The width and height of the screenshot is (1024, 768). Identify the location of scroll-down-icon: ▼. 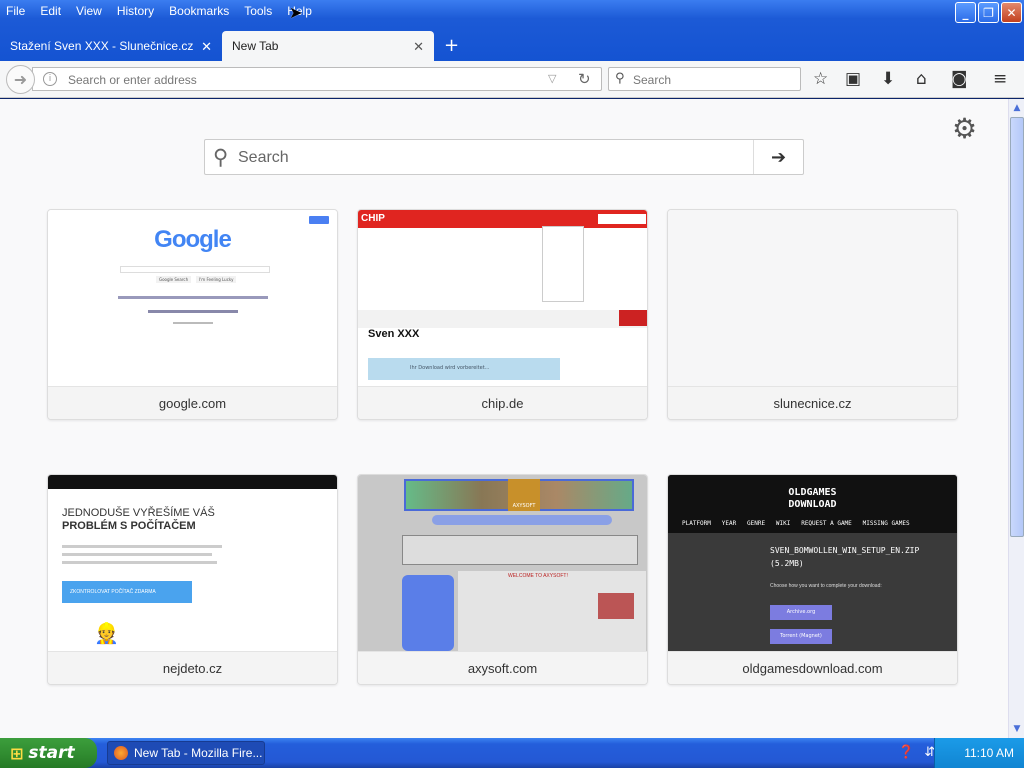
(1017, 729).